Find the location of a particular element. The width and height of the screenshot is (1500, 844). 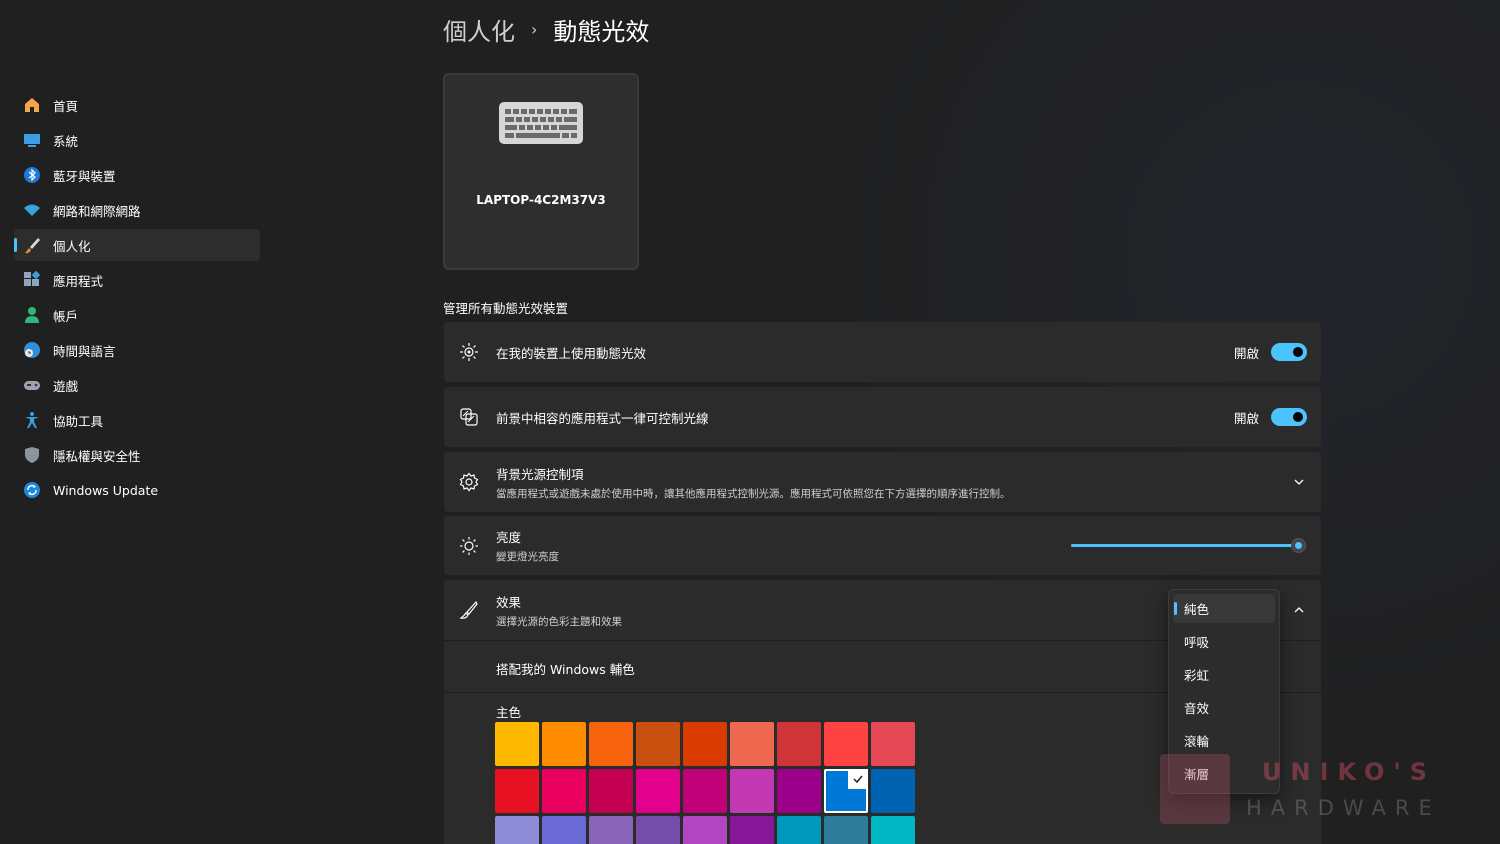

device-card: LAPTOP-4C2M37V3 is located at coordinates (541, 171).